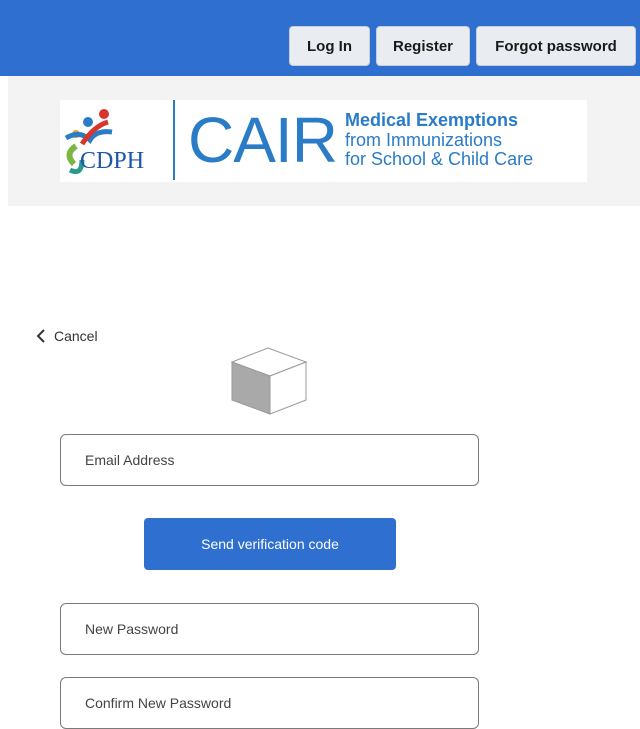 This screenshot has height=729, width=640. What do you see at coordinates (329, 46) in the screenshot?
I see `login-button: Log In` at bounding box center [329, 46].